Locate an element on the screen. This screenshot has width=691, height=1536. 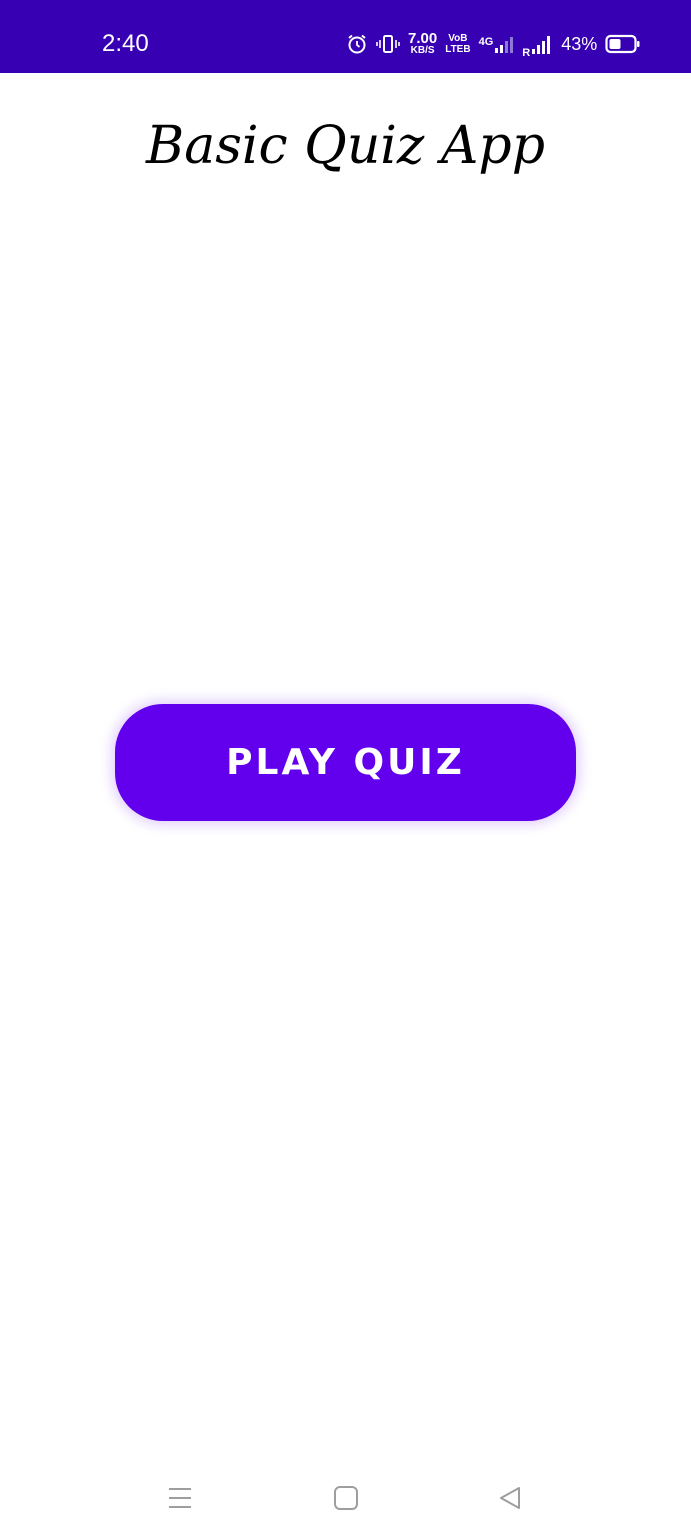
play-quiz-button: PLAY QUIZ is located at coordinates (345, 762).